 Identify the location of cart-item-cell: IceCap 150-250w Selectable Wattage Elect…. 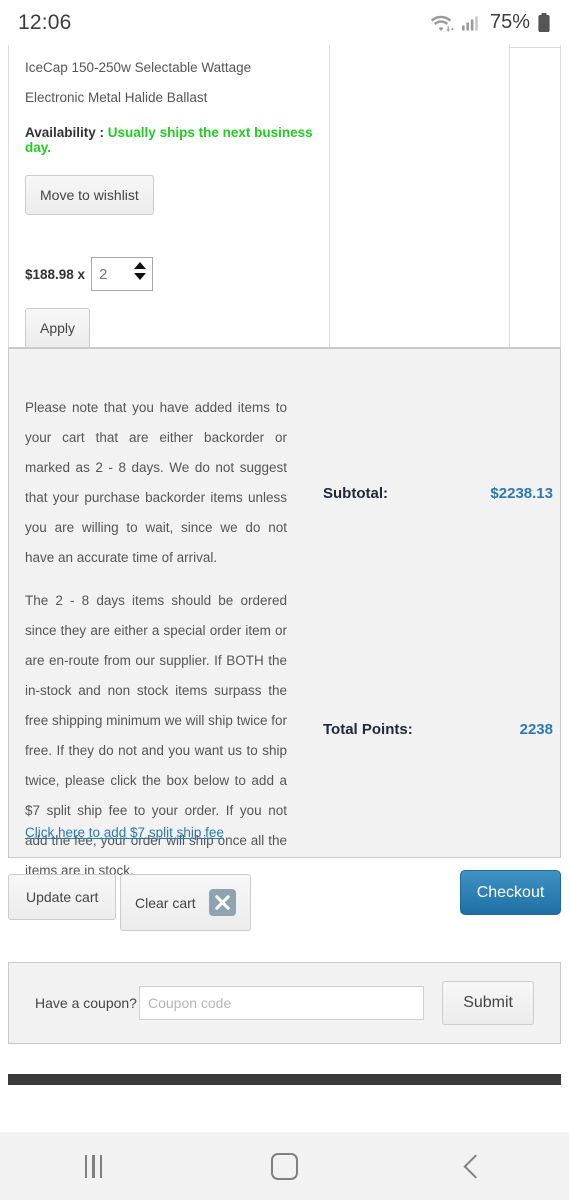
(169, 196).